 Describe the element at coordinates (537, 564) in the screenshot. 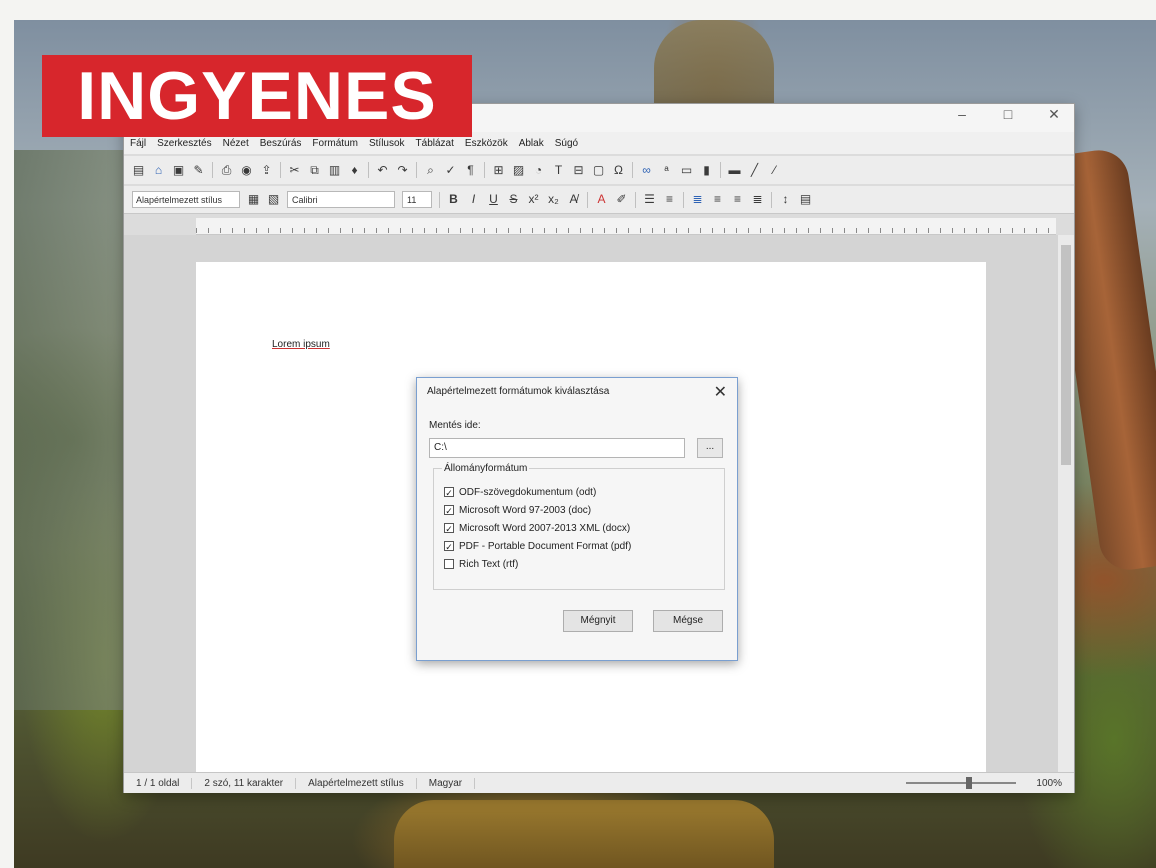

I see `format-option-rtf: Rich Text (rtf)` at that location.